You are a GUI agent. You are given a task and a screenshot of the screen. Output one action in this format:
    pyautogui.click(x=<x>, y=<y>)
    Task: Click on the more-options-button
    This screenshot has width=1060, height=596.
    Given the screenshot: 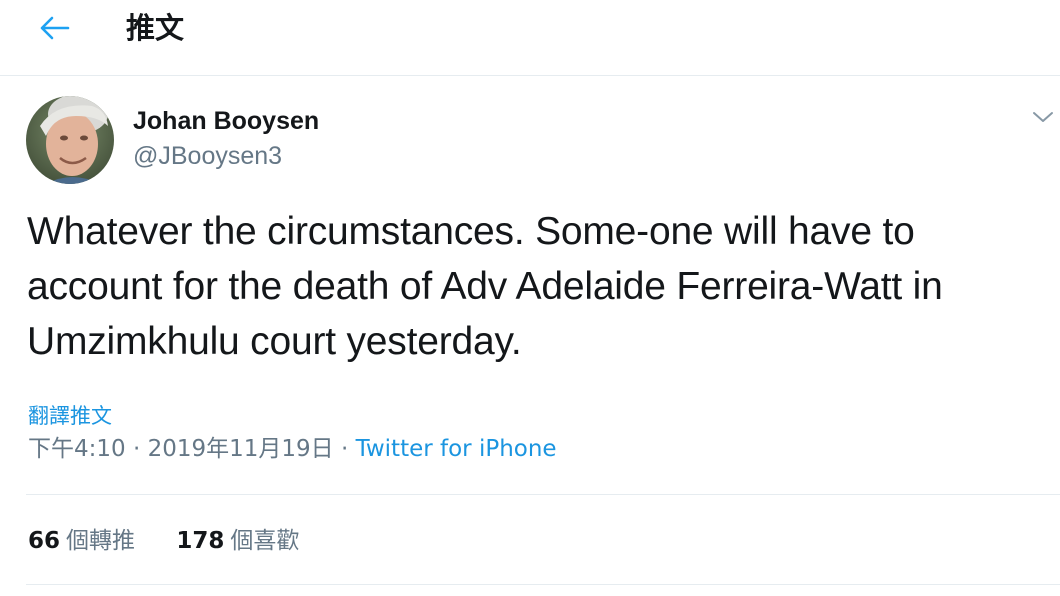 What is the action you would take?
    pyautogui.click(x=1043, y=117)
    